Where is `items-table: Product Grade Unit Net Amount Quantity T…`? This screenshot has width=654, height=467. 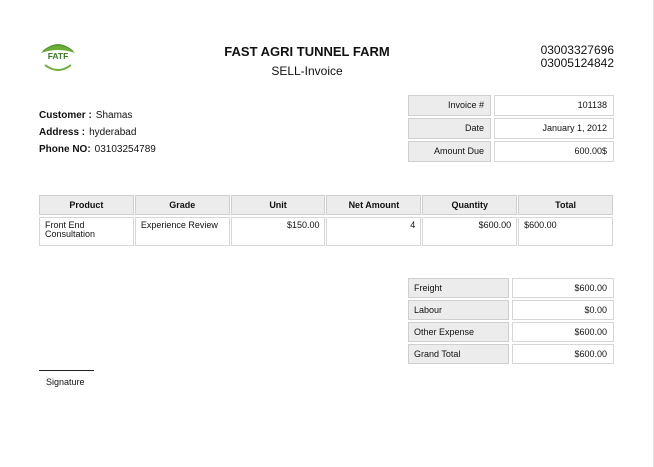 items-table: Product Grade Unit Net Amount Quantity T… is located at coordinates (326, 220).